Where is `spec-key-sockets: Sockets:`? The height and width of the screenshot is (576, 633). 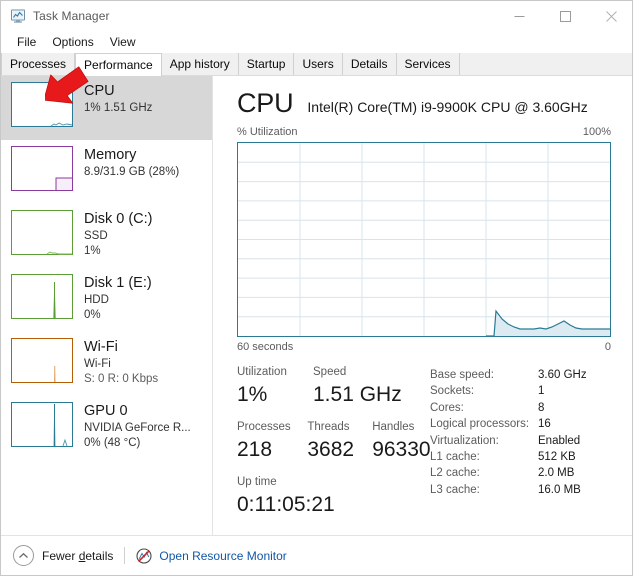
spec-key-sockets: Sockets: is located at coordinates (452, 391).